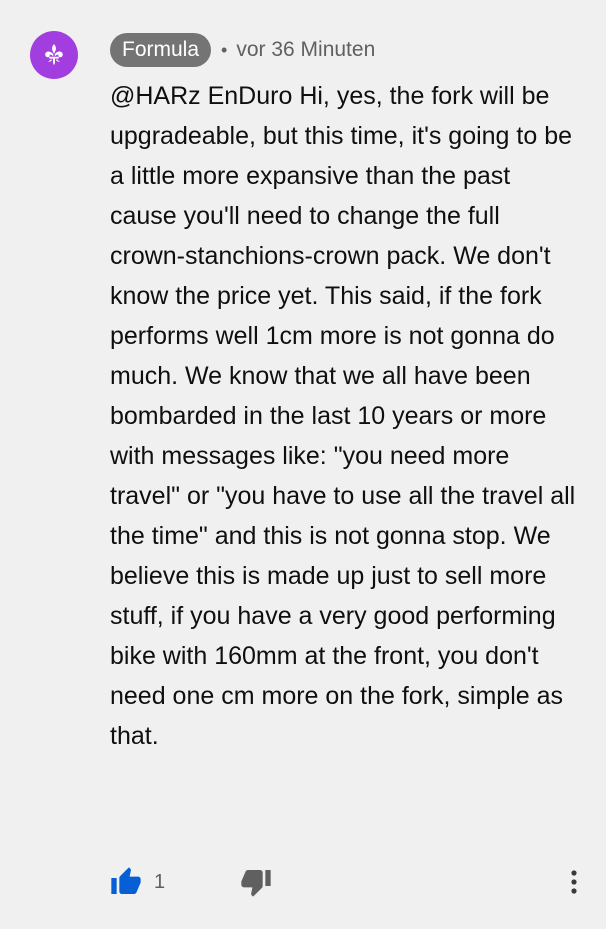 The height and width of the screenshot is (929, 606). I want to click on comment-header: Formula • vor 36 Minuten, so click(242, 50).